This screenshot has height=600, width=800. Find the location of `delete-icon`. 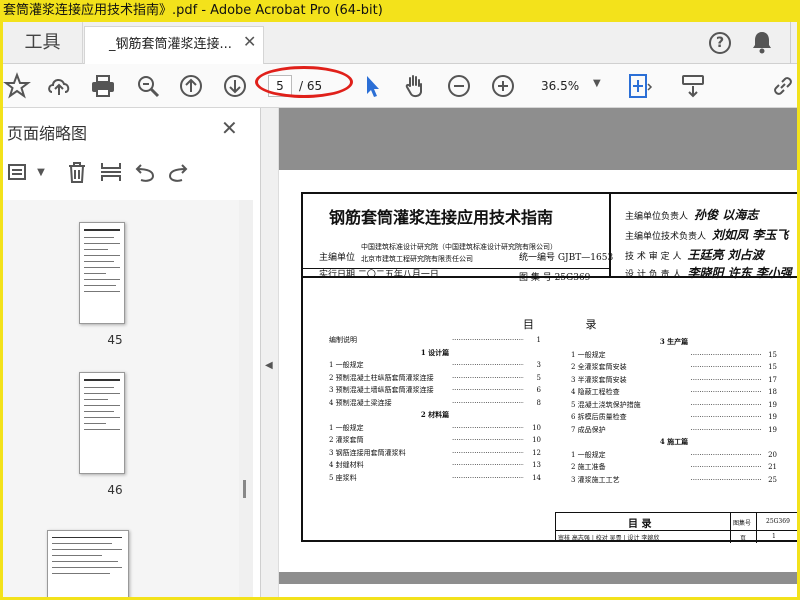

delete-icon is located at coordinates (77, 172).